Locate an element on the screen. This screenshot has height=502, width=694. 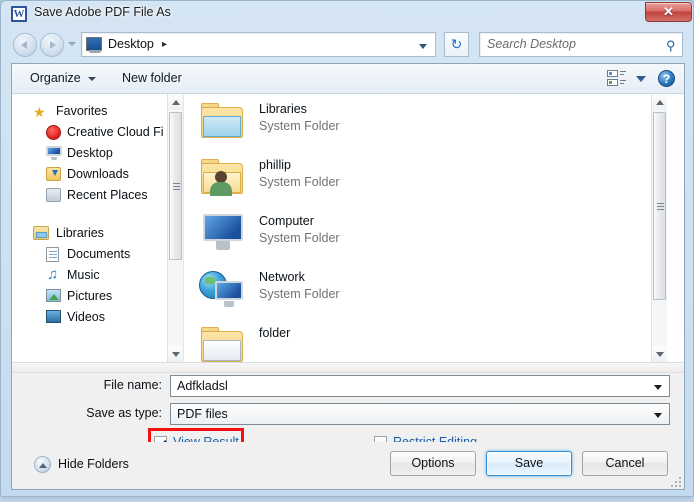
computer-icon is located at coordinates (223, 232).